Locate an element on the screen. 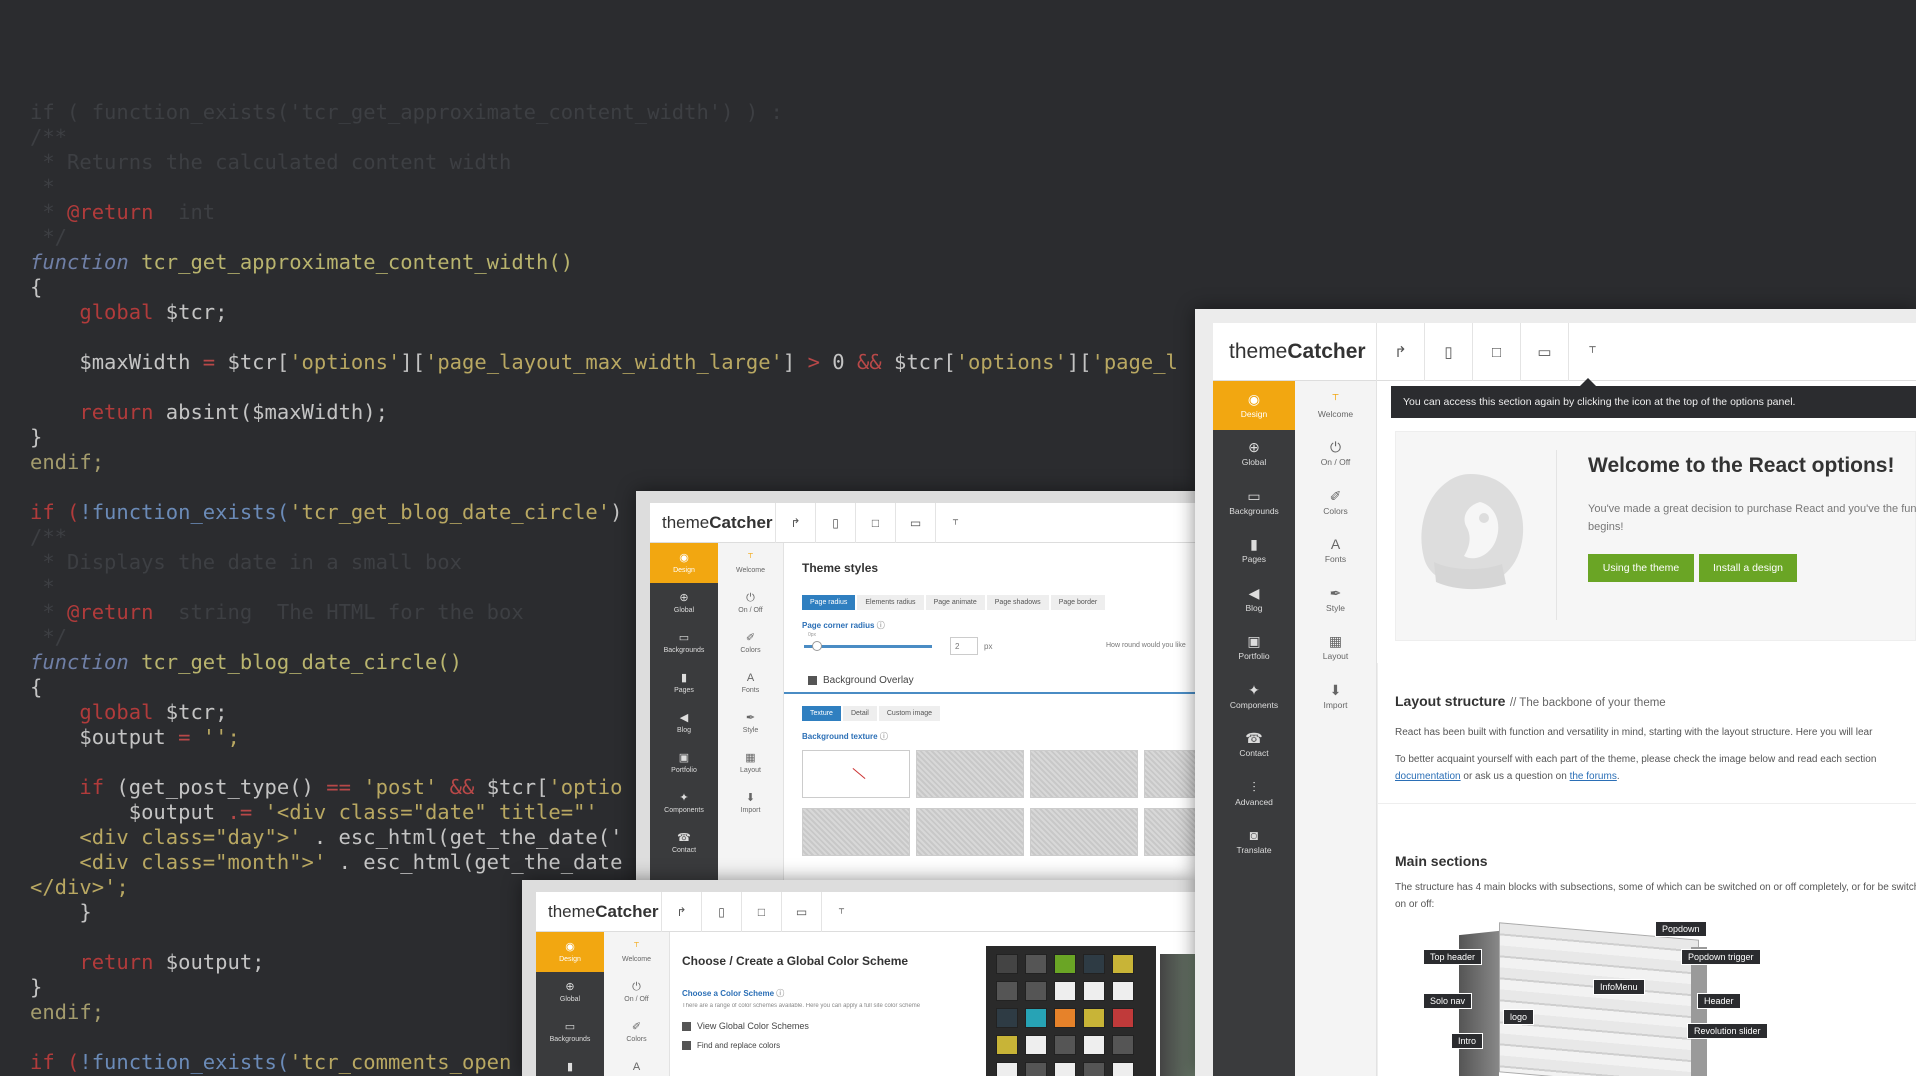  overlay-checkbox is located at coordinates (812, 680).